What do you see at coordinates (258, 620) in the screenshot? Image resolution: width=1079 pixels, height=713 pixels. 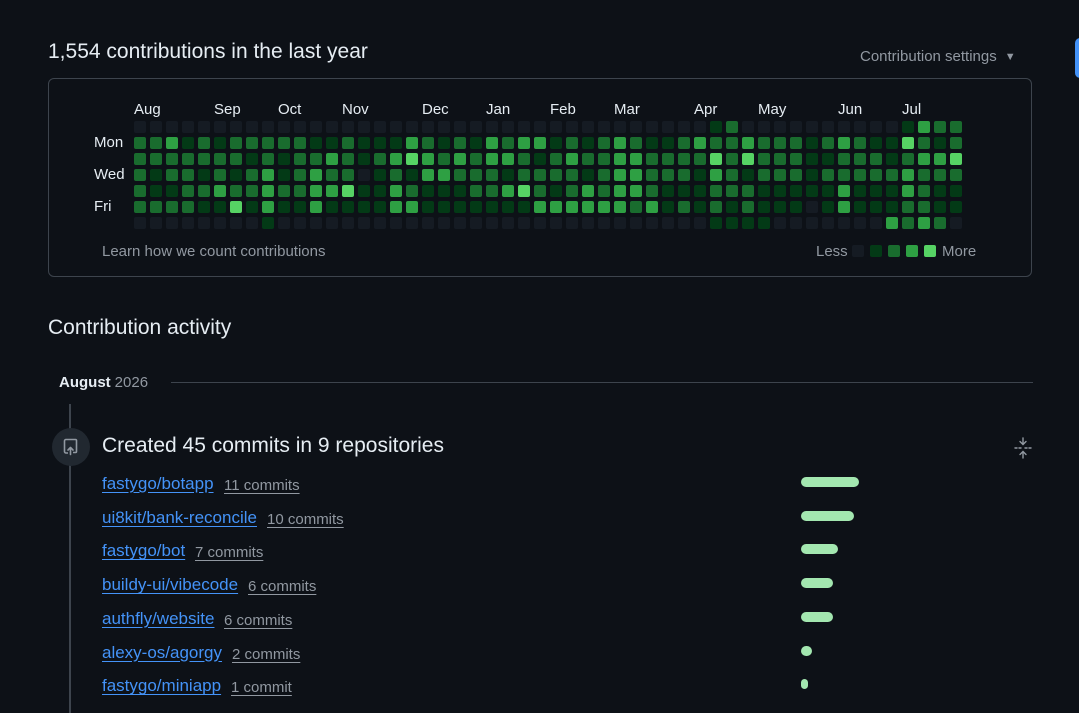 I see `repo-commit-count-link: 6 commits` at bounding box center [258, 620].